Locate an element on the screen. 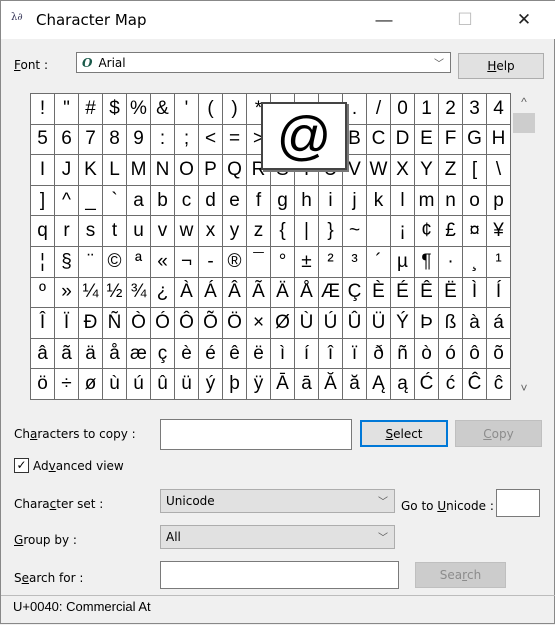 This screenshot has height=625, width=555. search-input is located at coordinates (279, 575).